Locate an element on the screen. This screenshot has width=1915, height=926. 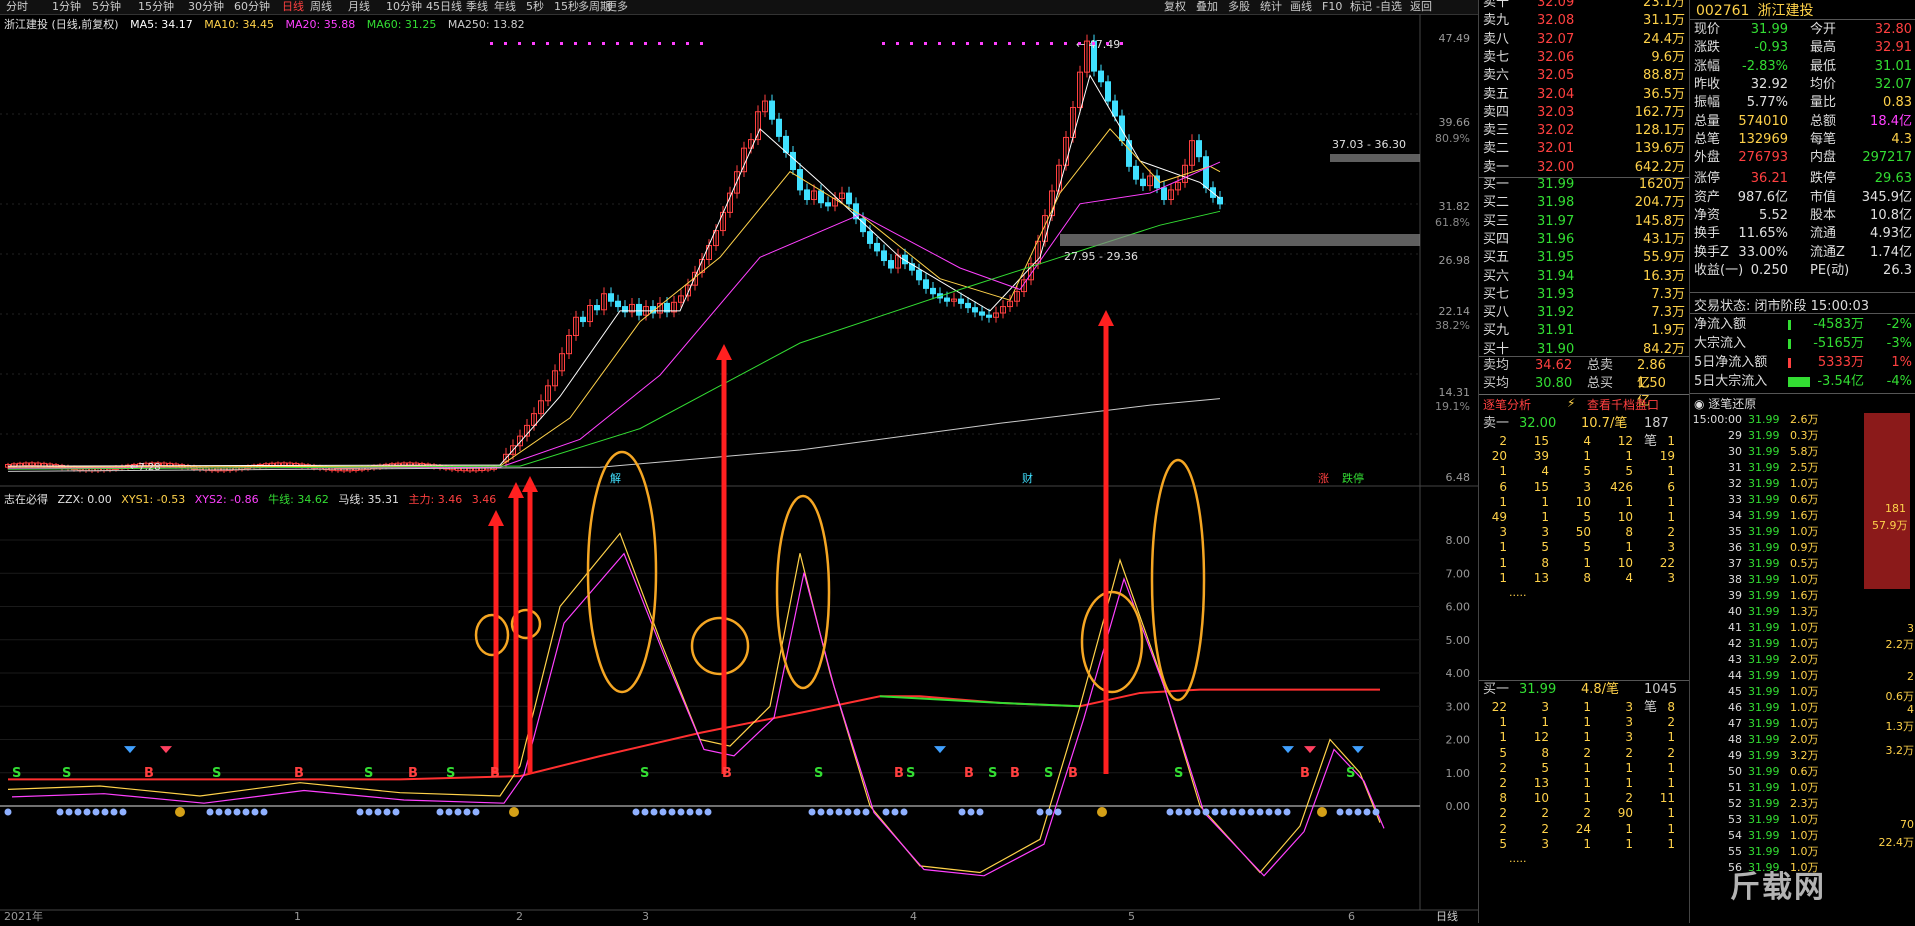
quote-row: 卖八 32.07 24.4万 is located at coordinates (1582, 40).